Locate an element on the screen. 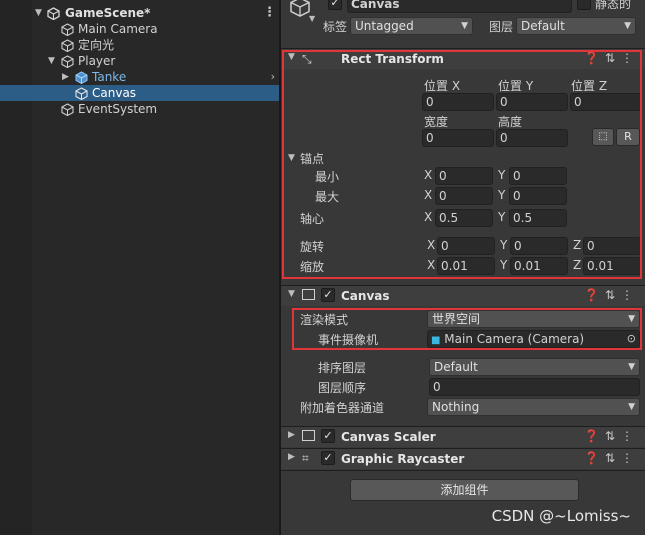  shader-channels-value: Nothing is located at coordinates (456, 407).